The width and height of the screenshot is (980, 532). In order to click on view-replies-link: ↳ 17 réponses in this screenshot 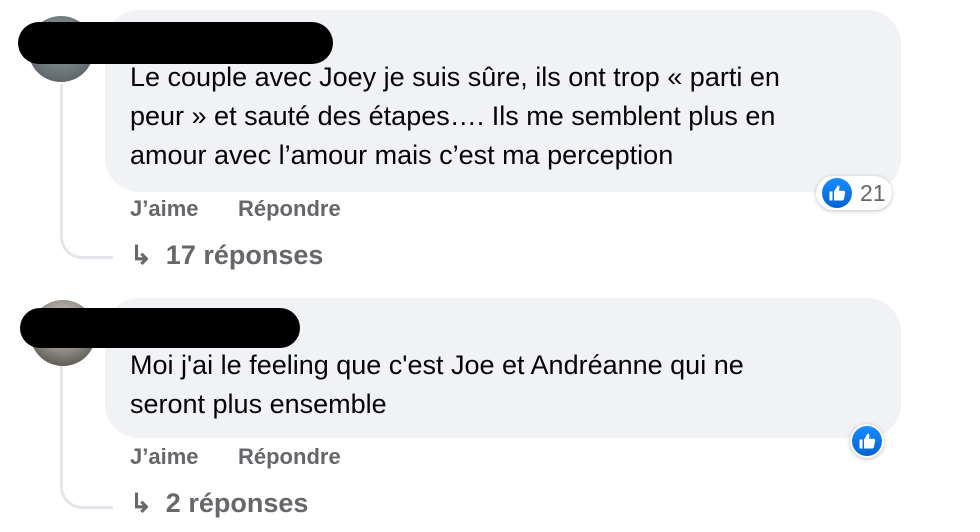, I will do `click(226, 255)`.